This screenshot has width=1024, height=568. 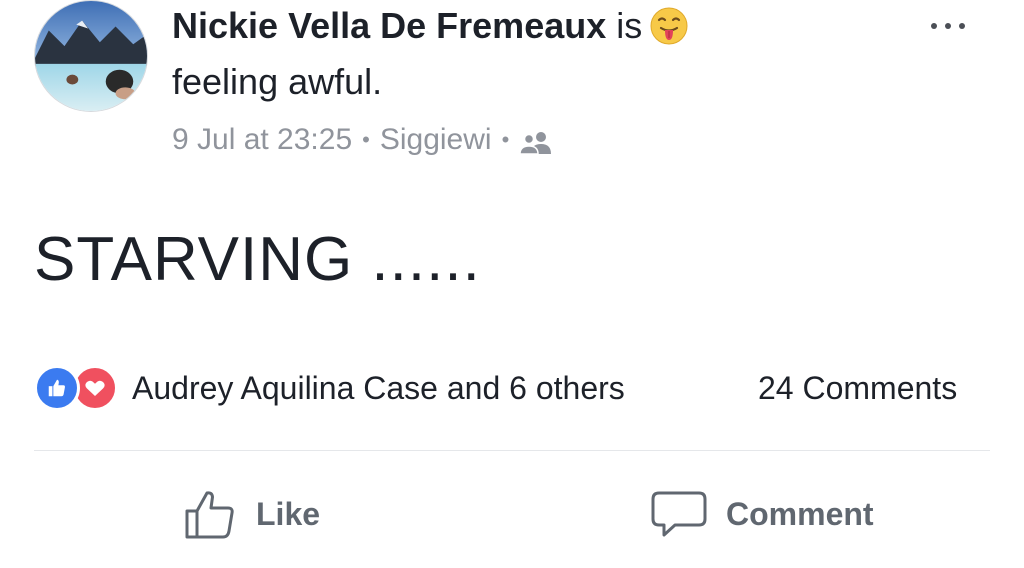 I want to click on post-meta: 9 Jul at 23:25 • Siggiewi •, so click(x=362, y=140).